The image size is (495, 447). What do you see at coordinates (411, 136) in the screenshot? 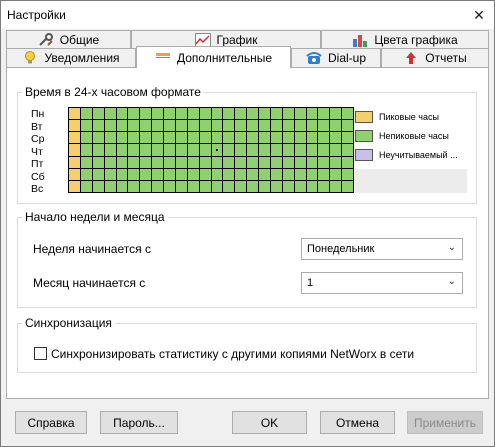
I see `legend-offpeak: Непиковые часы` at bounding box center [411, 136].